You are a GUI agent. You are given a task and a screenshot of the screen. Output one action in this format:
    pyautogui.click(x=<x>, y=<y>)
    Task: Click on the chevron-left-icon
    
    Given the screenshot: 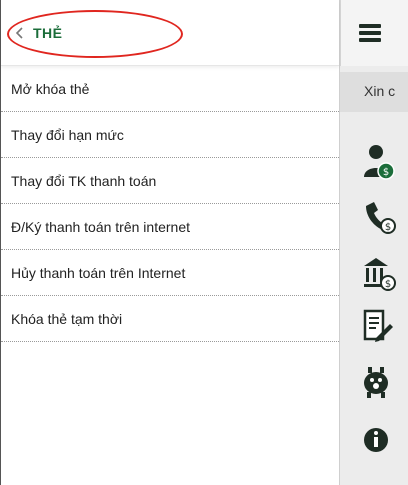 What is the action you would take?
    pyautogui.click(x=19, y=33)
    